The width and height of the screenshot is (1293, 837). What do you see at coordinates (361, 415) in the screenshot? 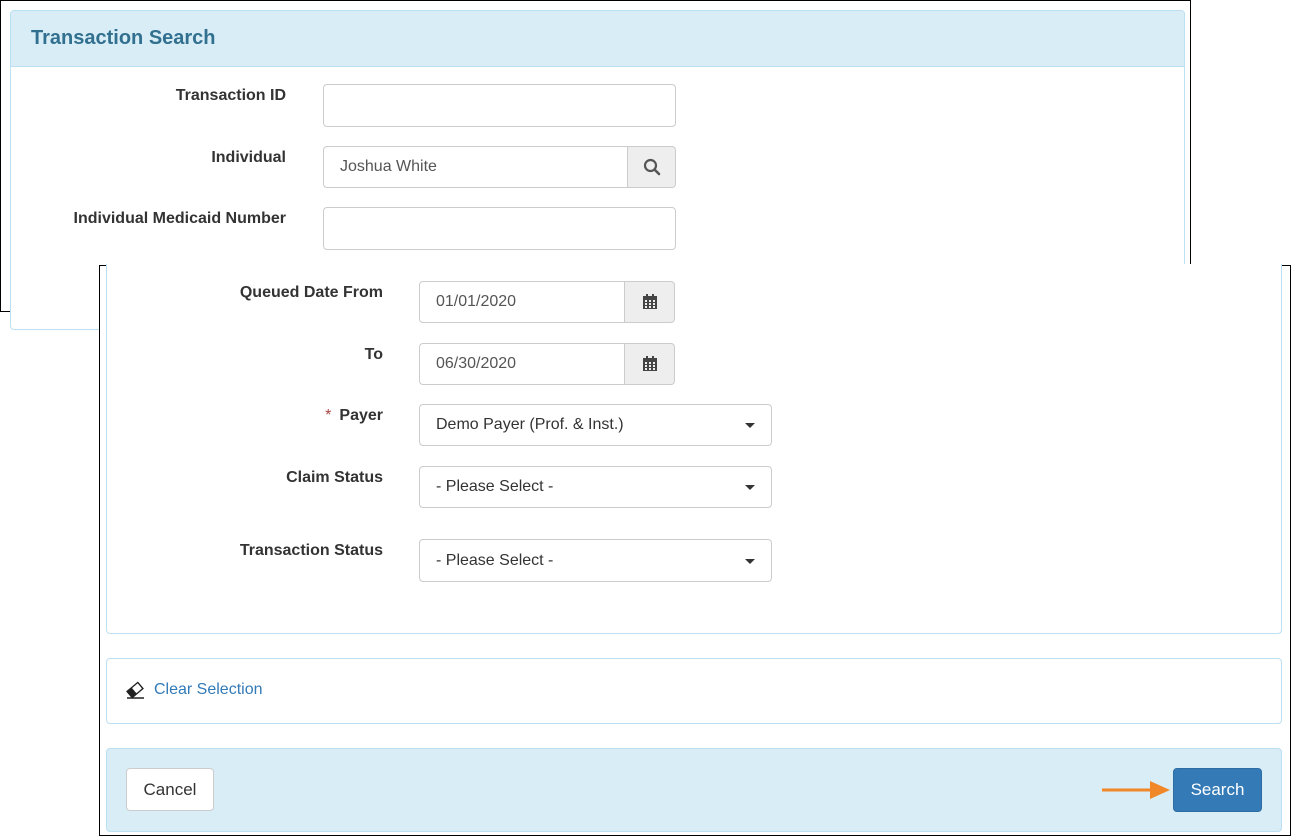
I see `payer-label-text: Payer` at bounding box center [361, 415].